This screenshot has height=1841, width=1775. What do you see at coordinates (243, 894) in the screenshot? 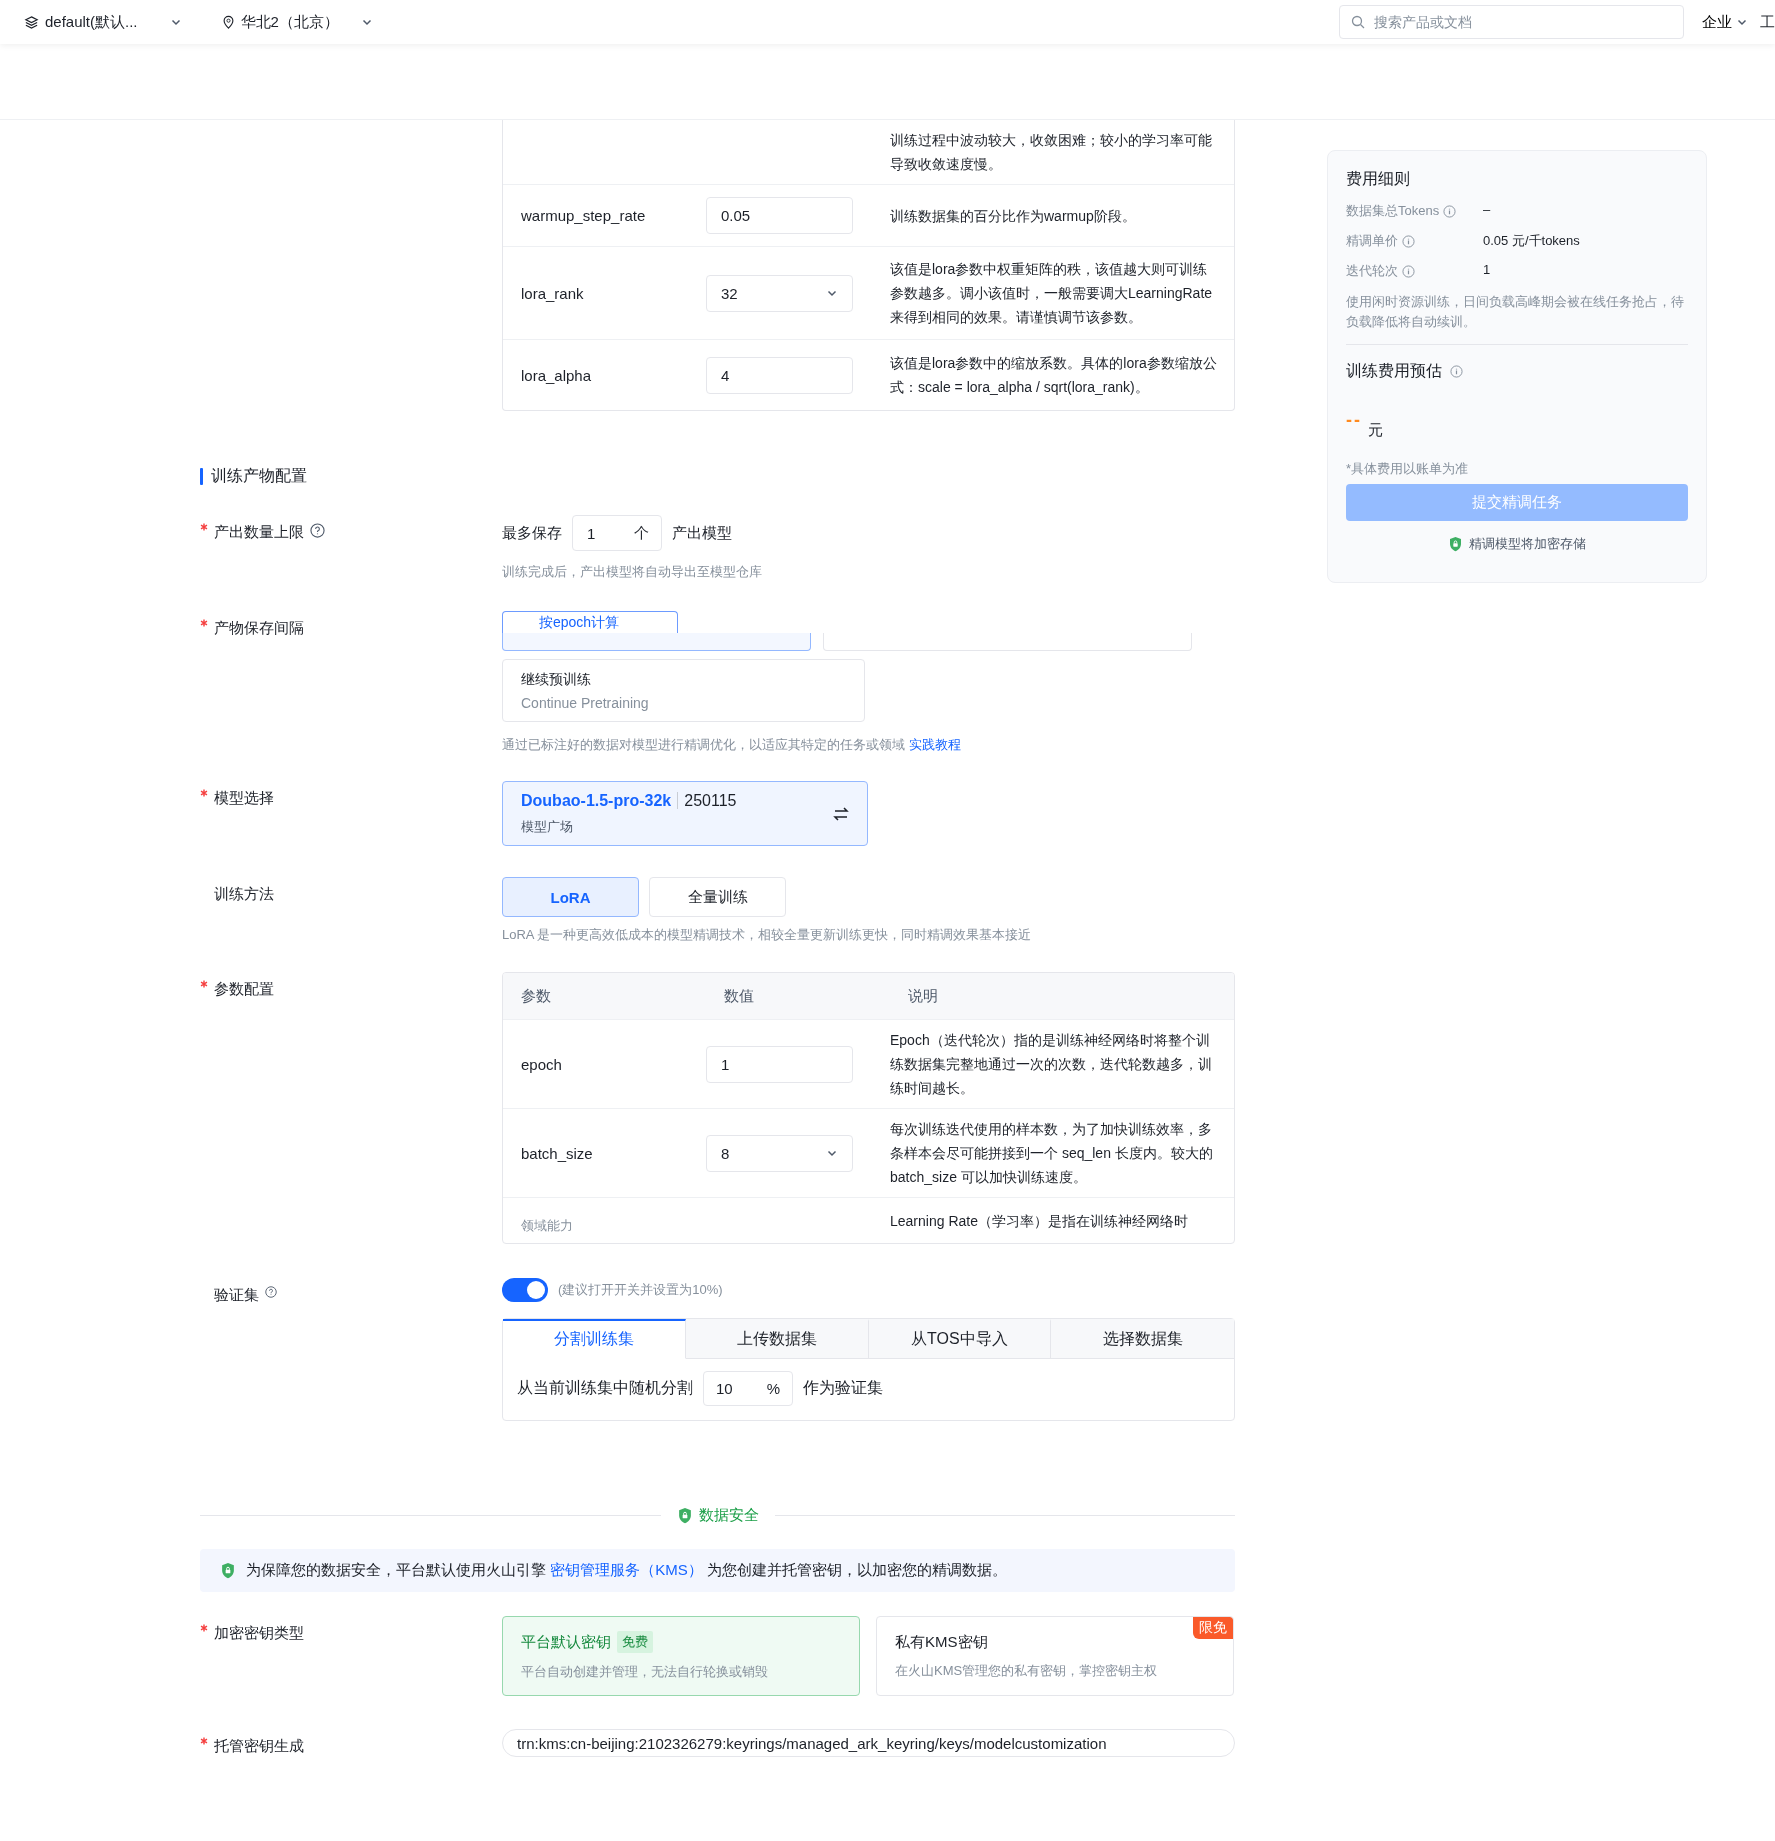
I see `field-label: 训练方法` at bounding box center [243, 894].